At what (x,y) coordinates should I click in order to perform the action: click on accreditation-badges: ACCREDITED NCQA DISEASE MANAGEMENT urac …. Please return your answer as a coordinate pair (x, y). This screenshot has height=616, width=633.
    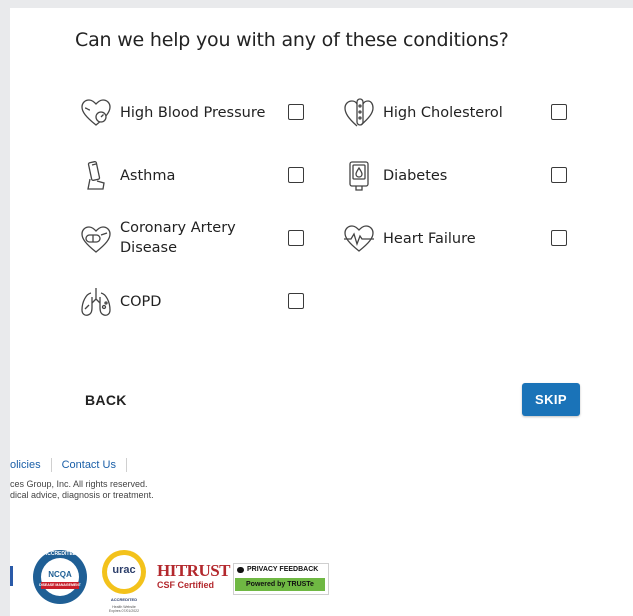
    Looking at the image, I should click on (321, 581).